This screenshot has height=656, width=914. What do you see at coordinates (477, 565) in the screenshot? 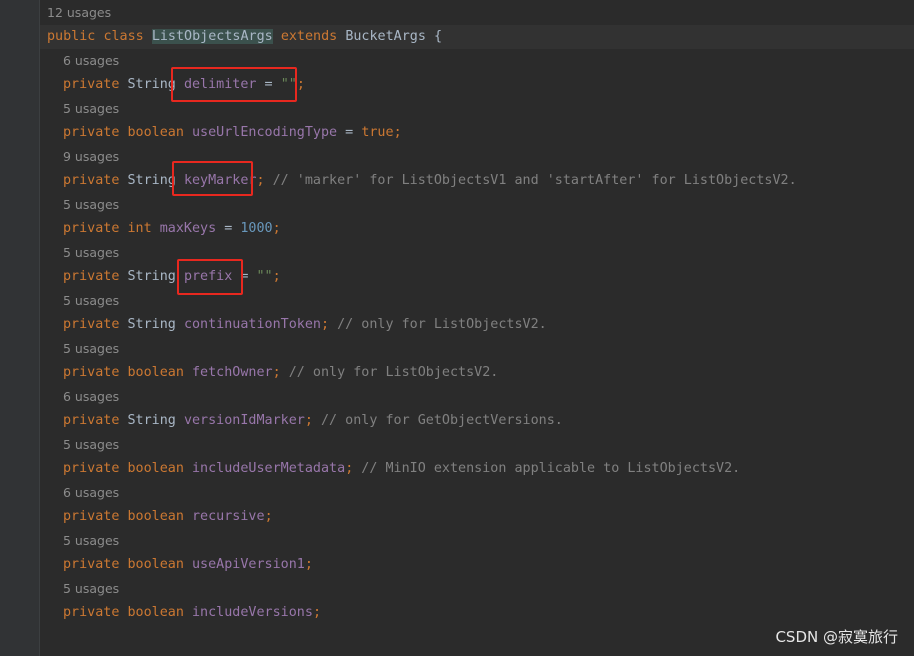
I see `field-declaration-line: private boolean useApiVersion1;` at bounding box center [477, 565].